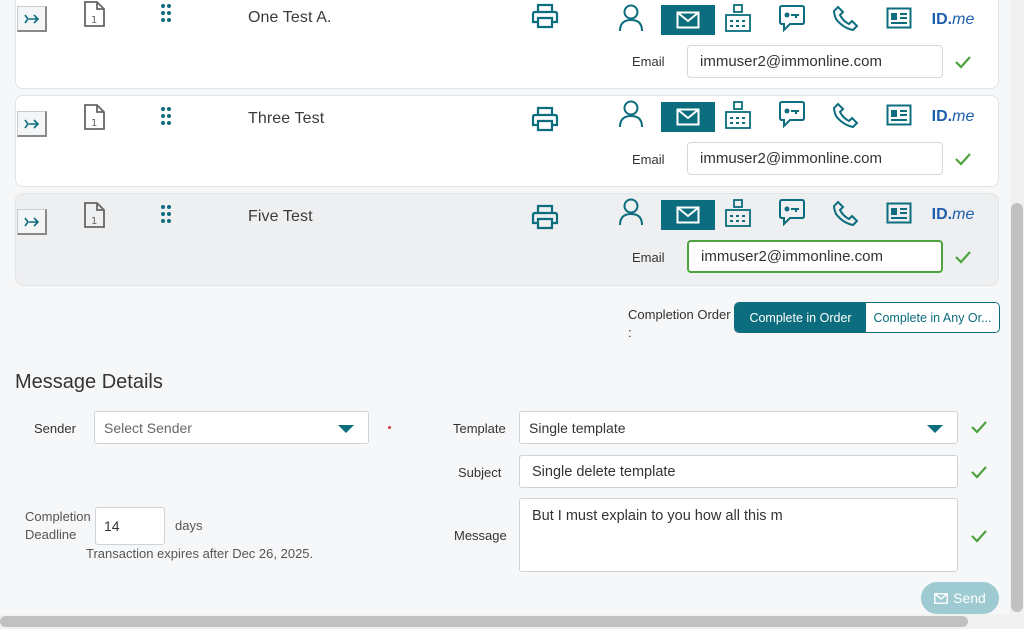 This screenshot has width=1024, height=629. Describe the element at coordinates (679, 314) in the screenshot. I see `completion-order-label-text: Completion Order` at that location.